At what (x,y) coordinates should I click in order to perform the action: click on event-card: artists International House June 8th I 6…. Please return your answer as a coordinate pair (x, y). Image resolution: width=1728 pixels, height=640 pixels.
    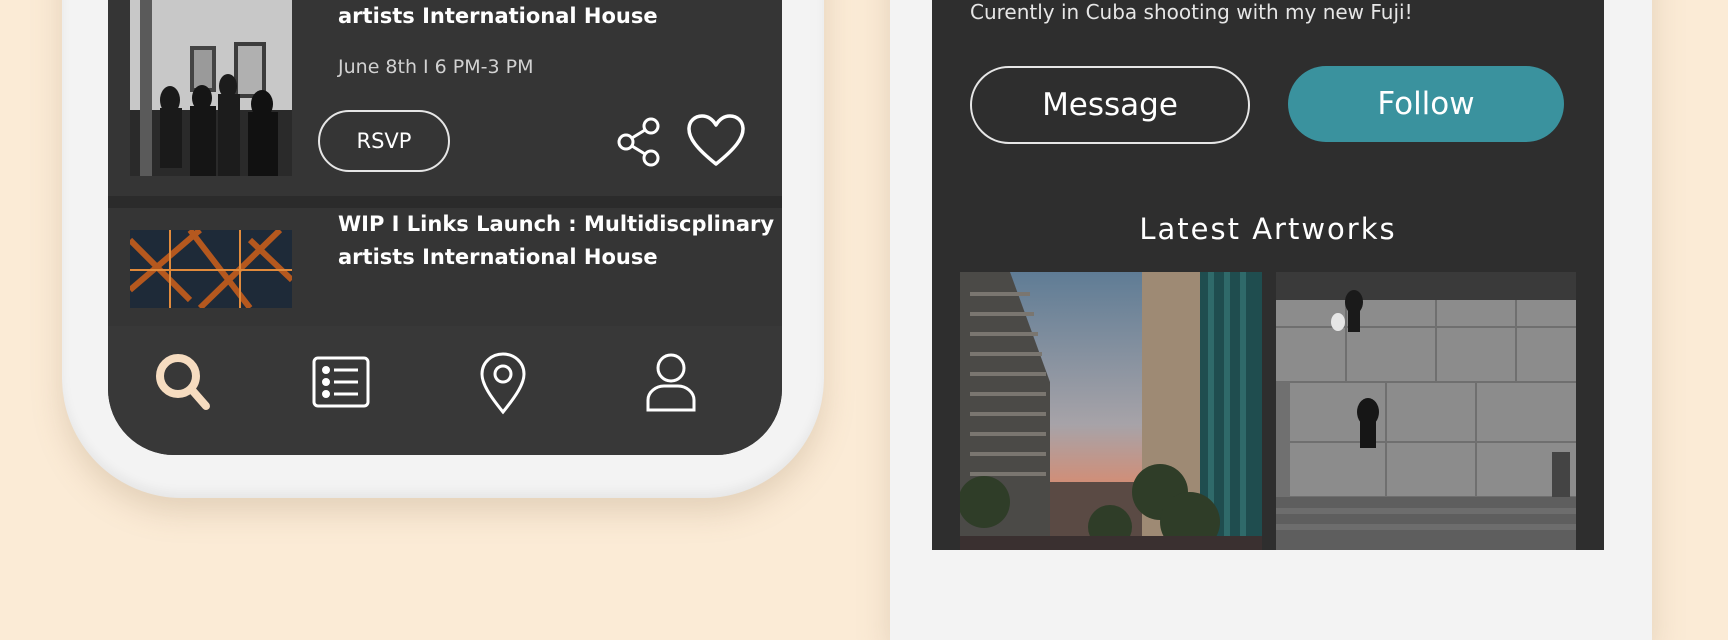
    Looking at the image, I should click on (445, 98).